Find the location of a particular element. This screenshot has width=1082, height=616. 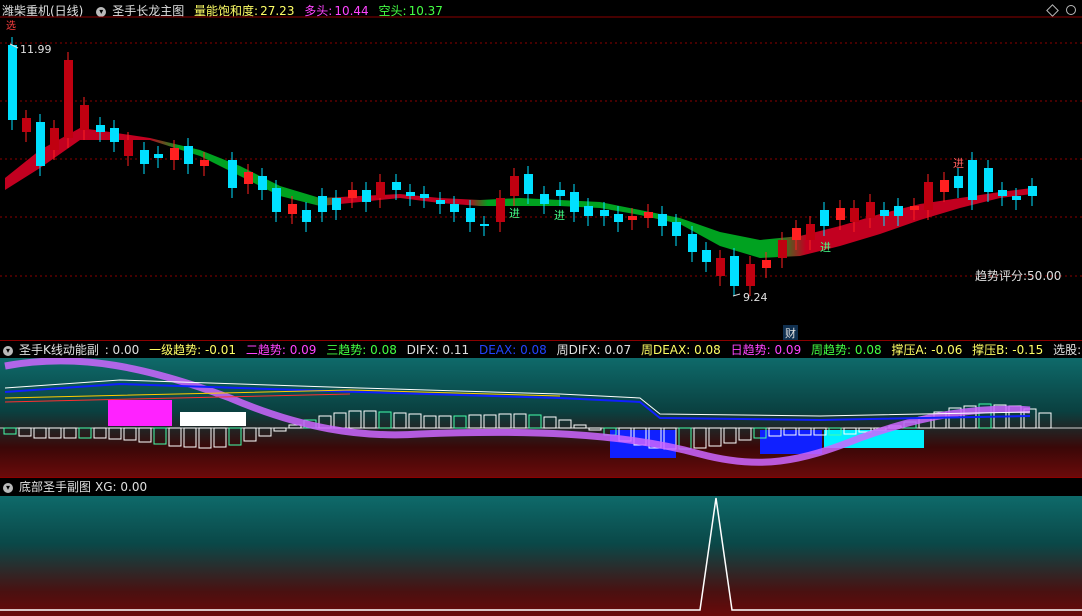

sub1-item: 选股: 0.00 is located at coordinates (1067, 350).